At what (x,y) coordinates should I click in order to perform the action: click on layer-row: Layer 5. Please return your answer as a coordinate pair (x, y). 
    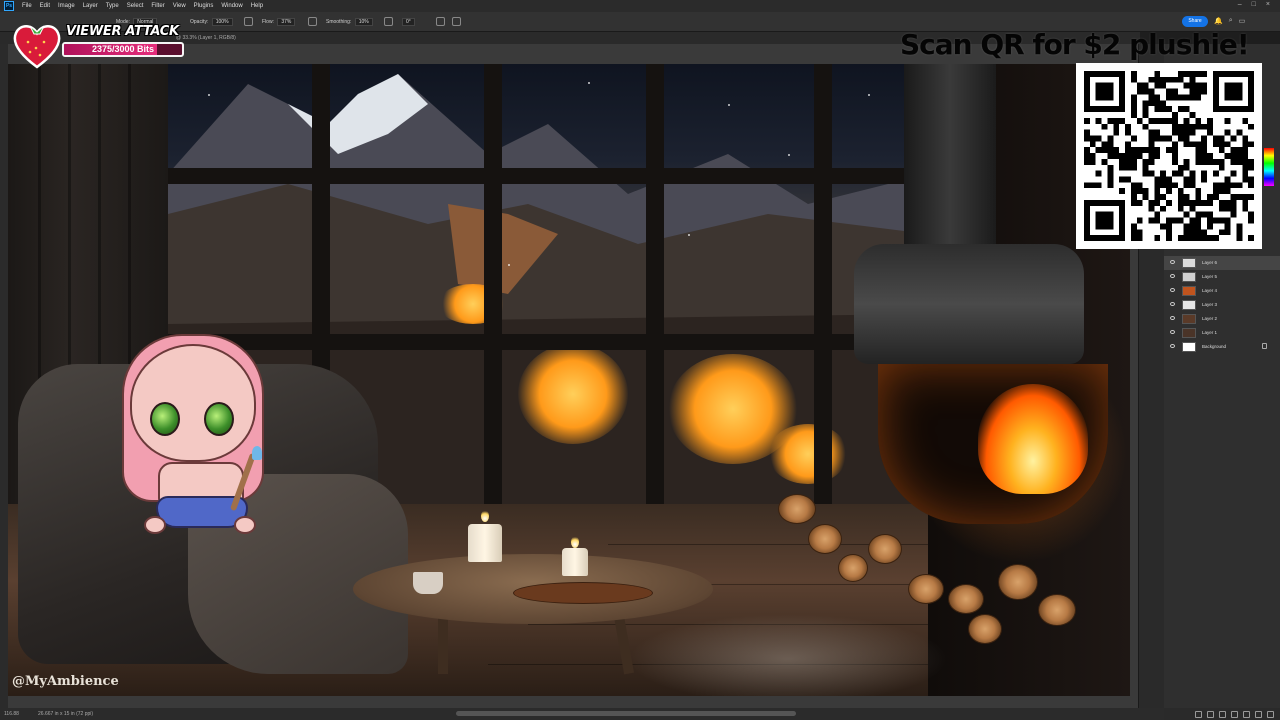
    Looking at the image, I should click on (1222, 277).